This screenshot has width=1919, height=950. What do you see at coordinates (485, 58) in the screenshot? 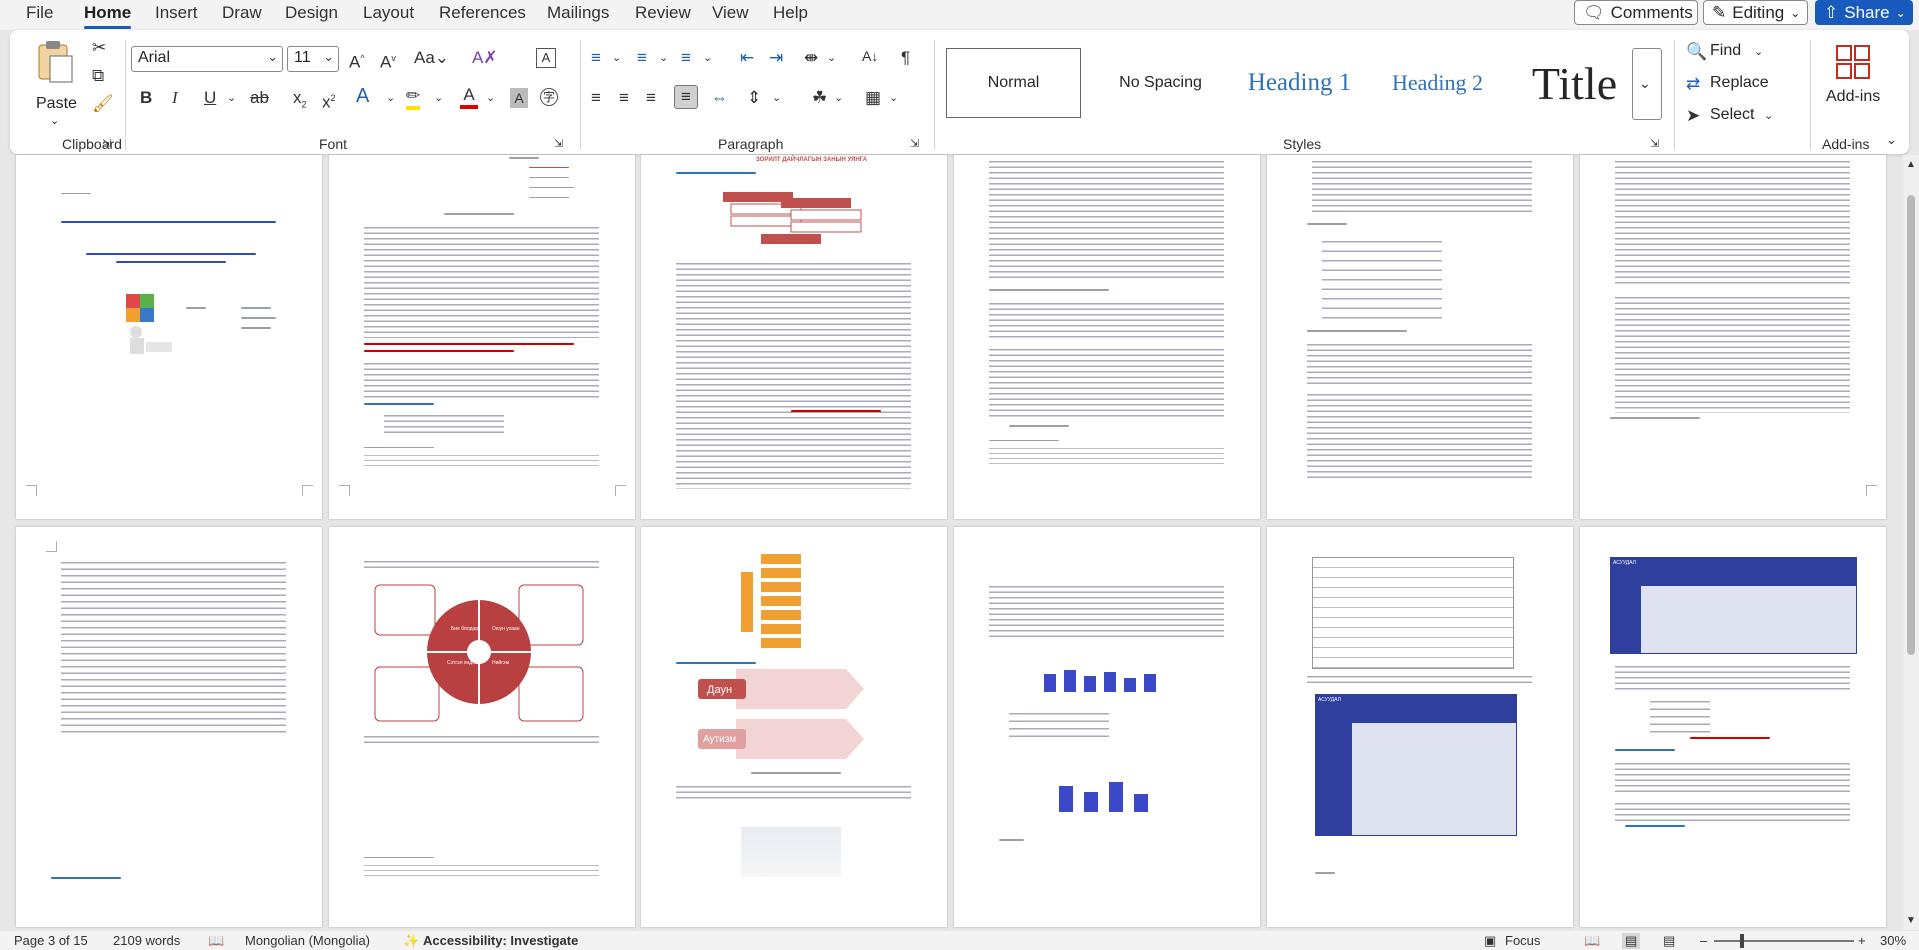
I see `clear-formatting-icon: A✗` at bounding box center [485, 58].